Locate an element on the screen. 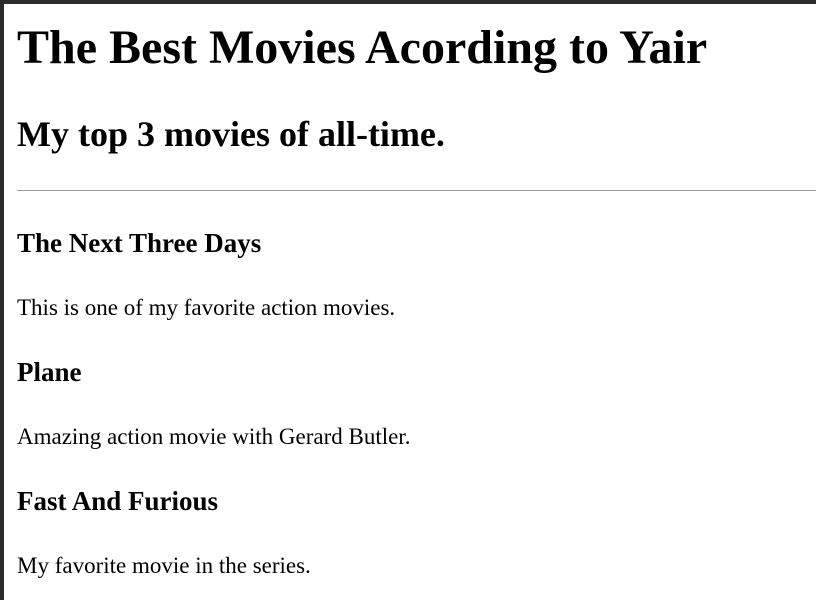  window-frame-left is located at coordinates (2, 300).